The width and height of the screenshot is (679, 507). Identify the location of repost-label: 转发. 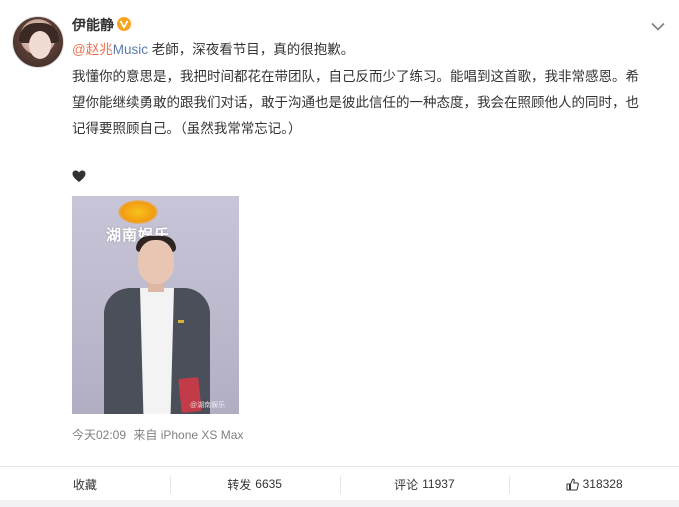
(239, 484).